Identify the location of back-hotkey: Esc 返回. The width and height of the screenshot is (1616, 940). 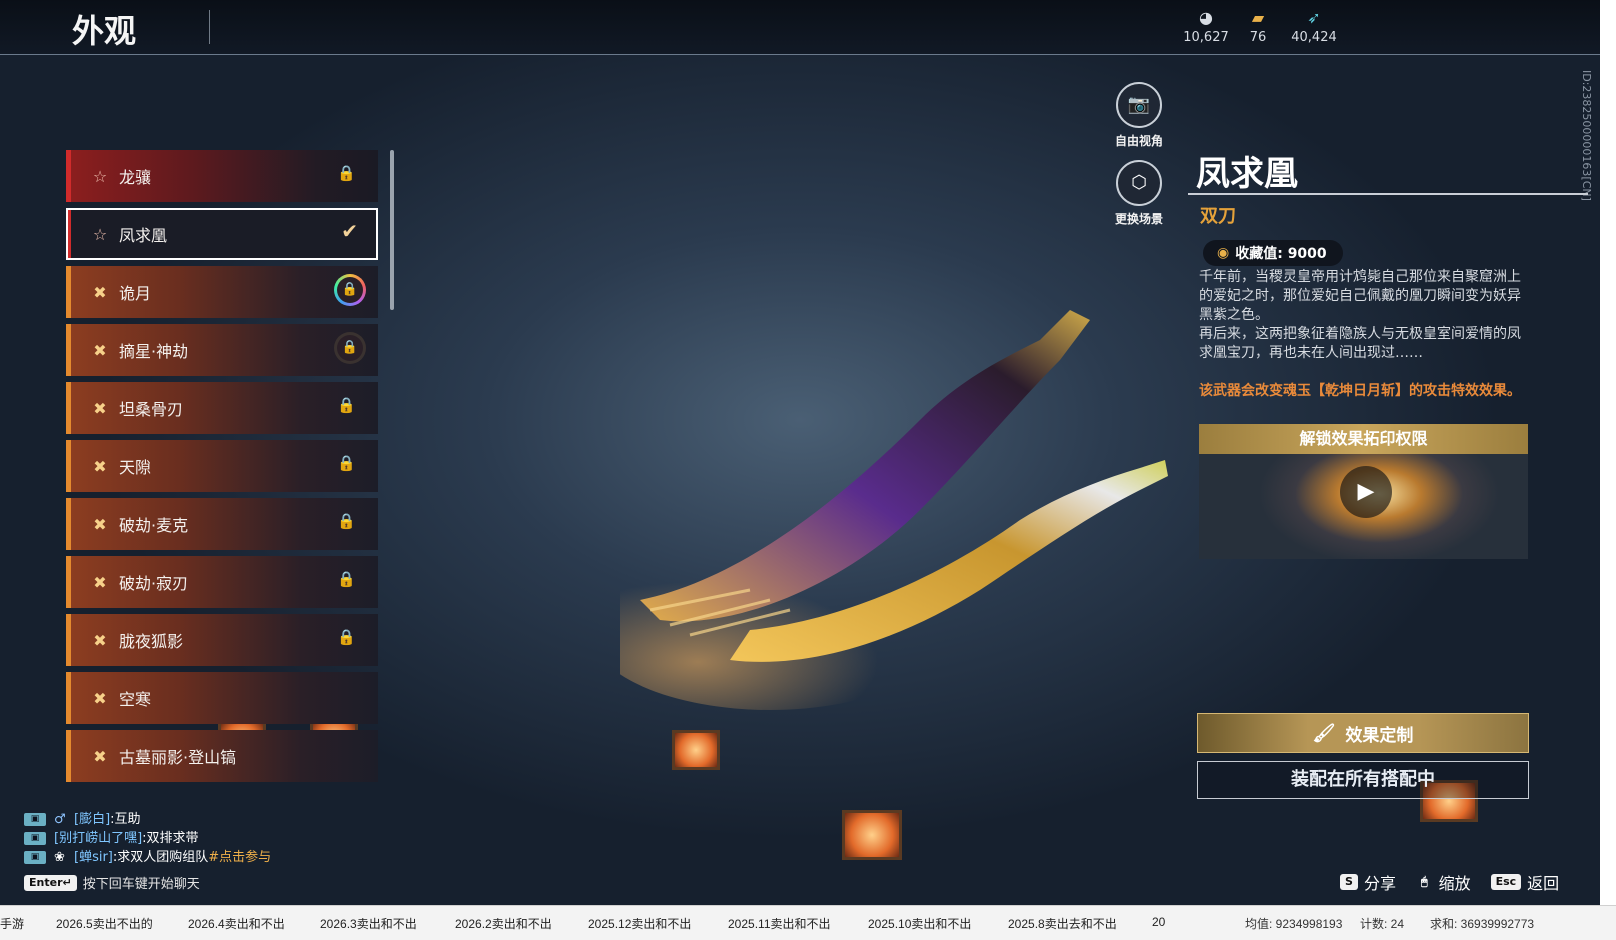
(1525, 882).